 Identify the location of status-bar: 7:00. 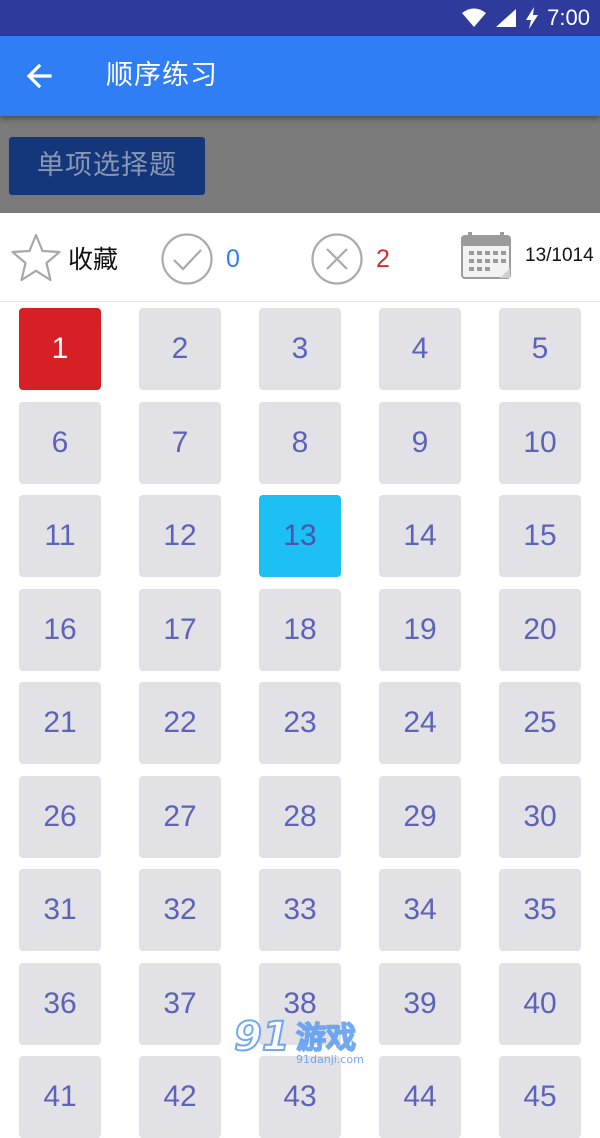
(300, 18).